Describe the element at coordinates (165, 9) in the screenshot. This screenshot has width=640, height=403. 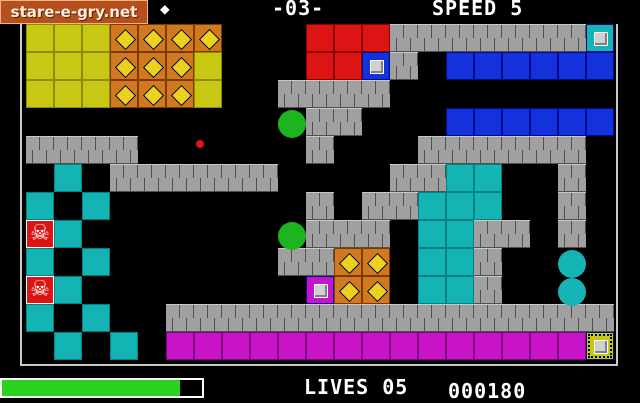
I see `diamond-icon: ◆` at that location.